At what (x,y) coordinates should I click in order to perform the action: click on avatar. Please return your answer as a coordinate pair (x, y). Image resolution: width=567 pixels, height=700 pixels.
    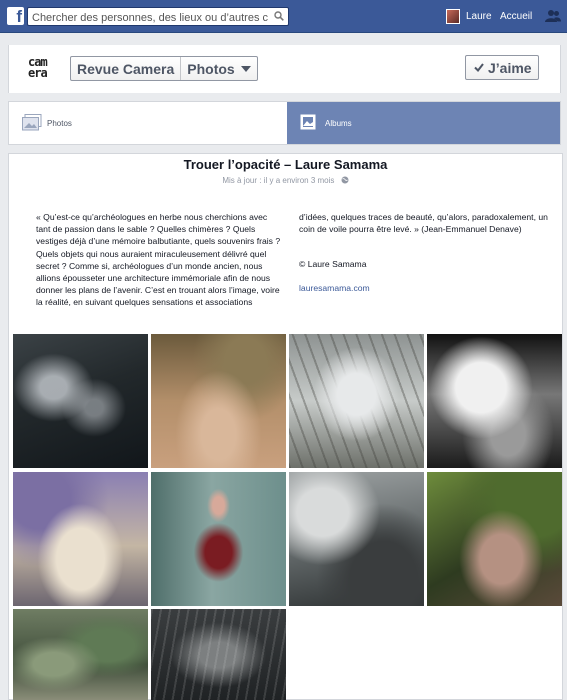
    Looking at the image, I should click on (453, 16).